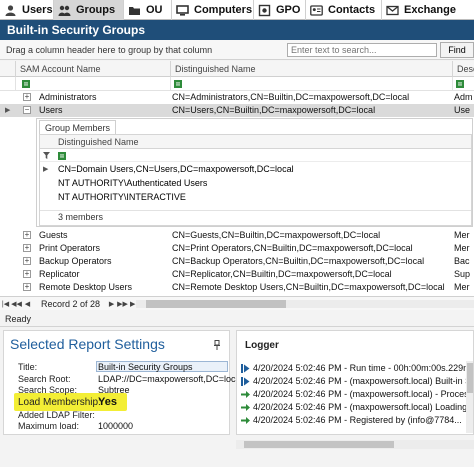 Image resolution: width=474 pixels, height=467 pixels. What do you see at coordinates (89, 10) in the screenshot?
I see `tab-groups: Groups` at bounding box center [89, 10].